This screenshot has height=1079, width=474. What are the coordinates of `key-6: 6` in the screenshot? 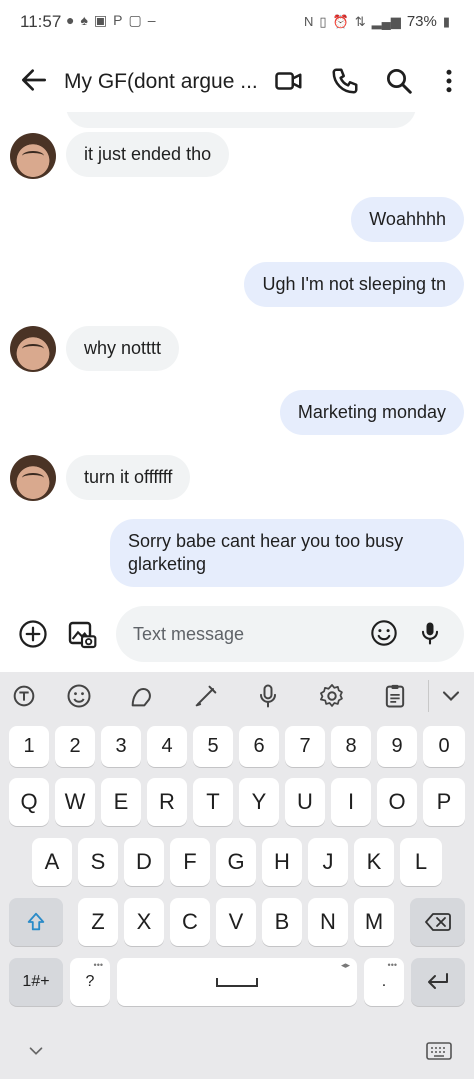 It's located at (259, 746).